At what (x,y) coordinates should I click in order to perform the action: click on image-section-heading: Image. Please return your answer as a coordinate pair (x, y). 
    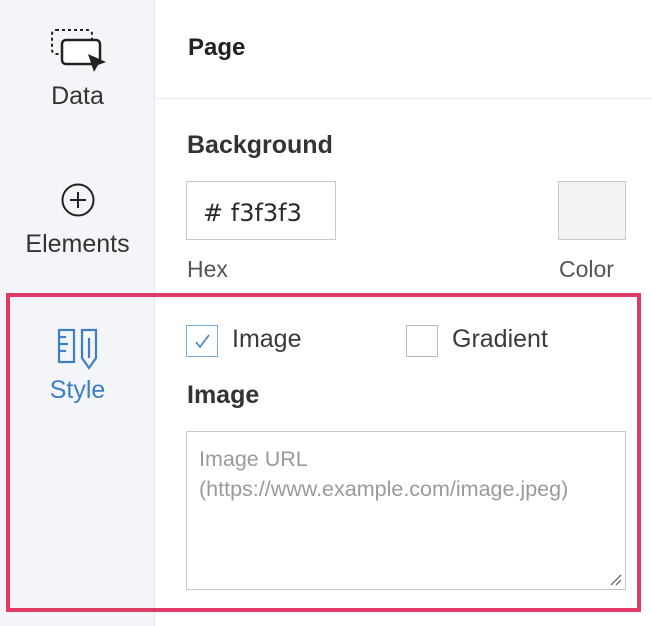
    Looking at the image, I should click on (223, 395).